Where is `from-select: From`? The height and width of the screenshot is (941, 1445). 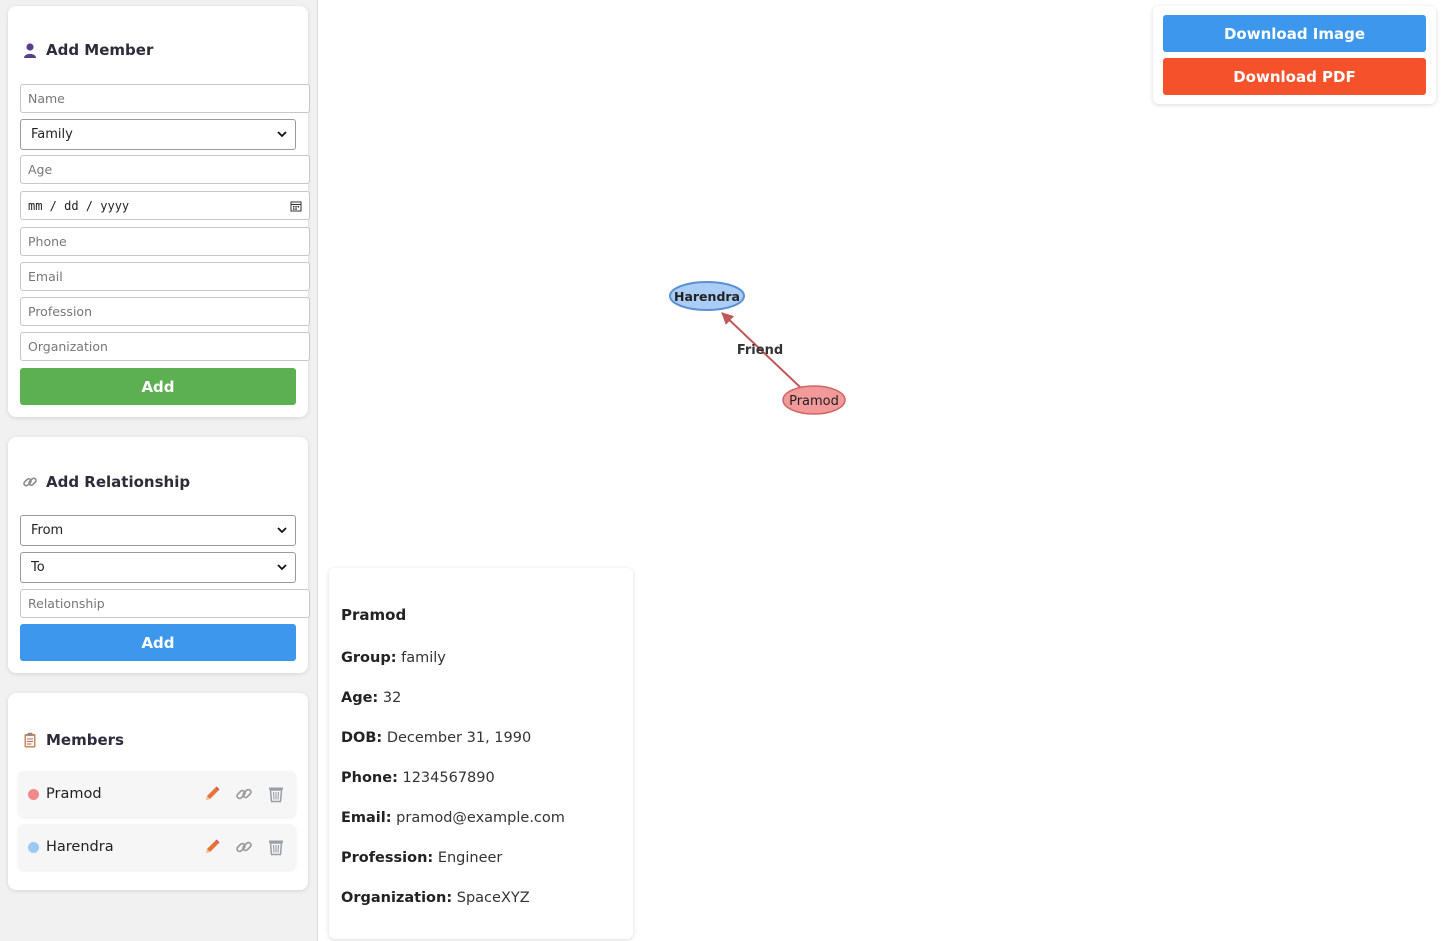
from-select: From is located at coordinates (158, 530).